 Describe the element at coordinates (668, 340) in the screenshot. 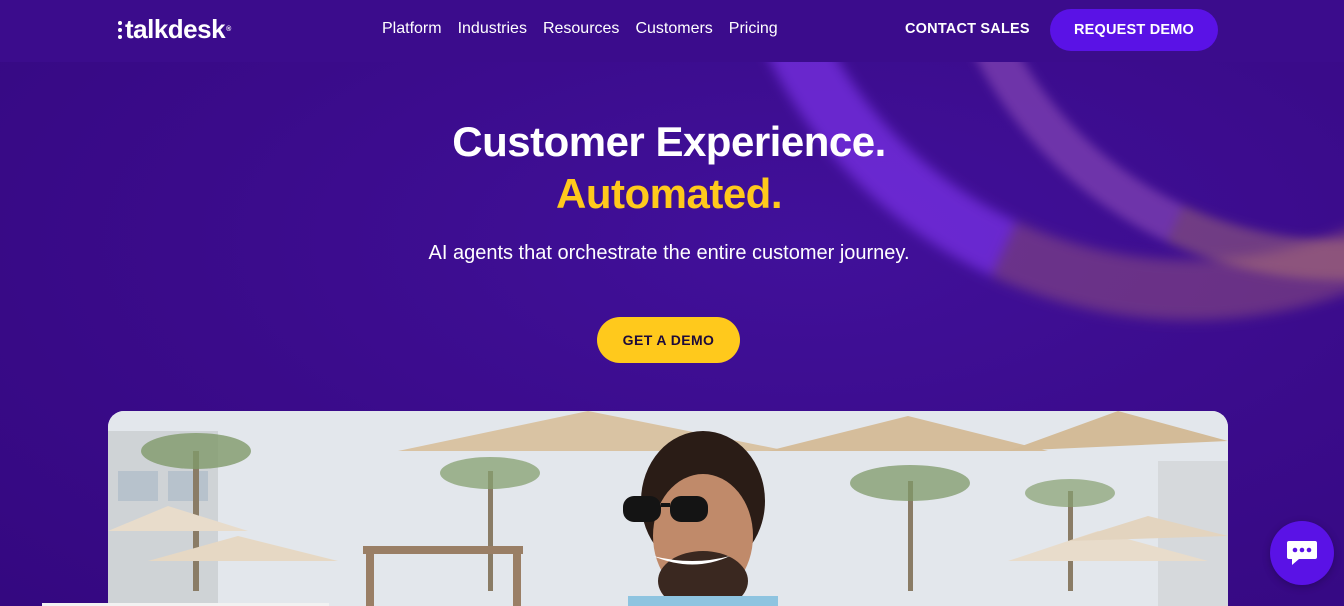

I see `get-a-demo-button: GET A DEMO` at that location.